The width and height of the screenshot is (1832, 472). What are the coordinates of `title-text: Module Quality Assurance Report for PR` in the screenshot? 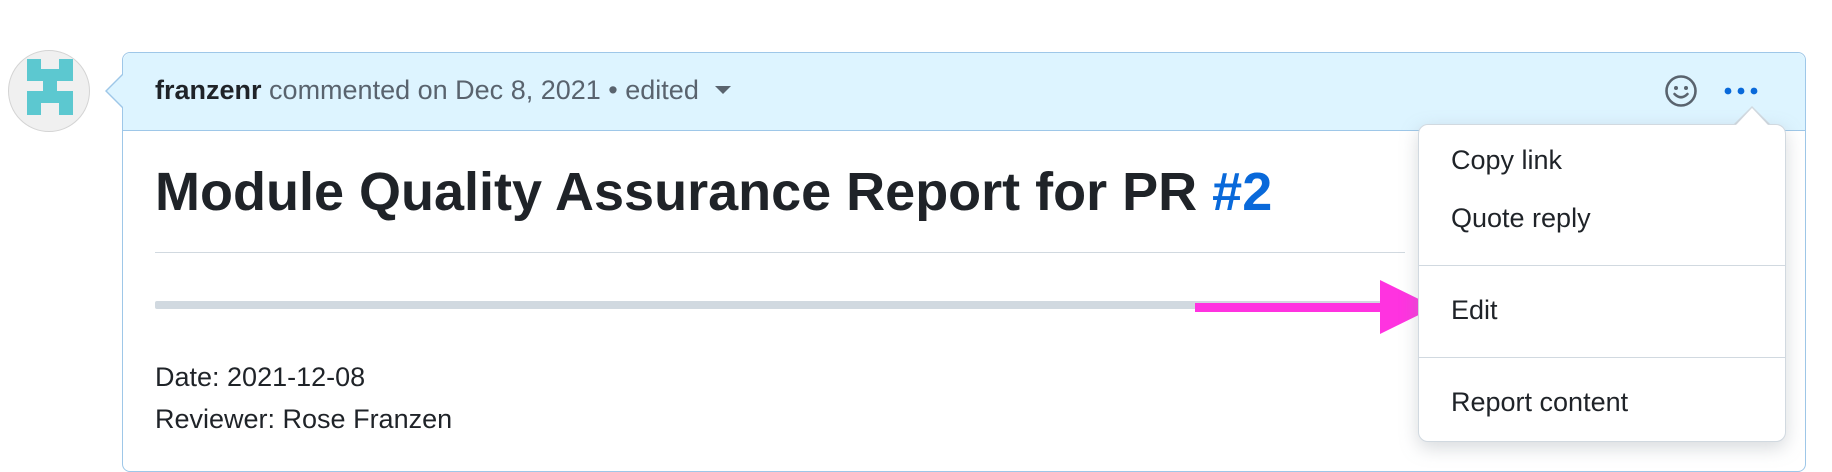 It's located at (684, 192).